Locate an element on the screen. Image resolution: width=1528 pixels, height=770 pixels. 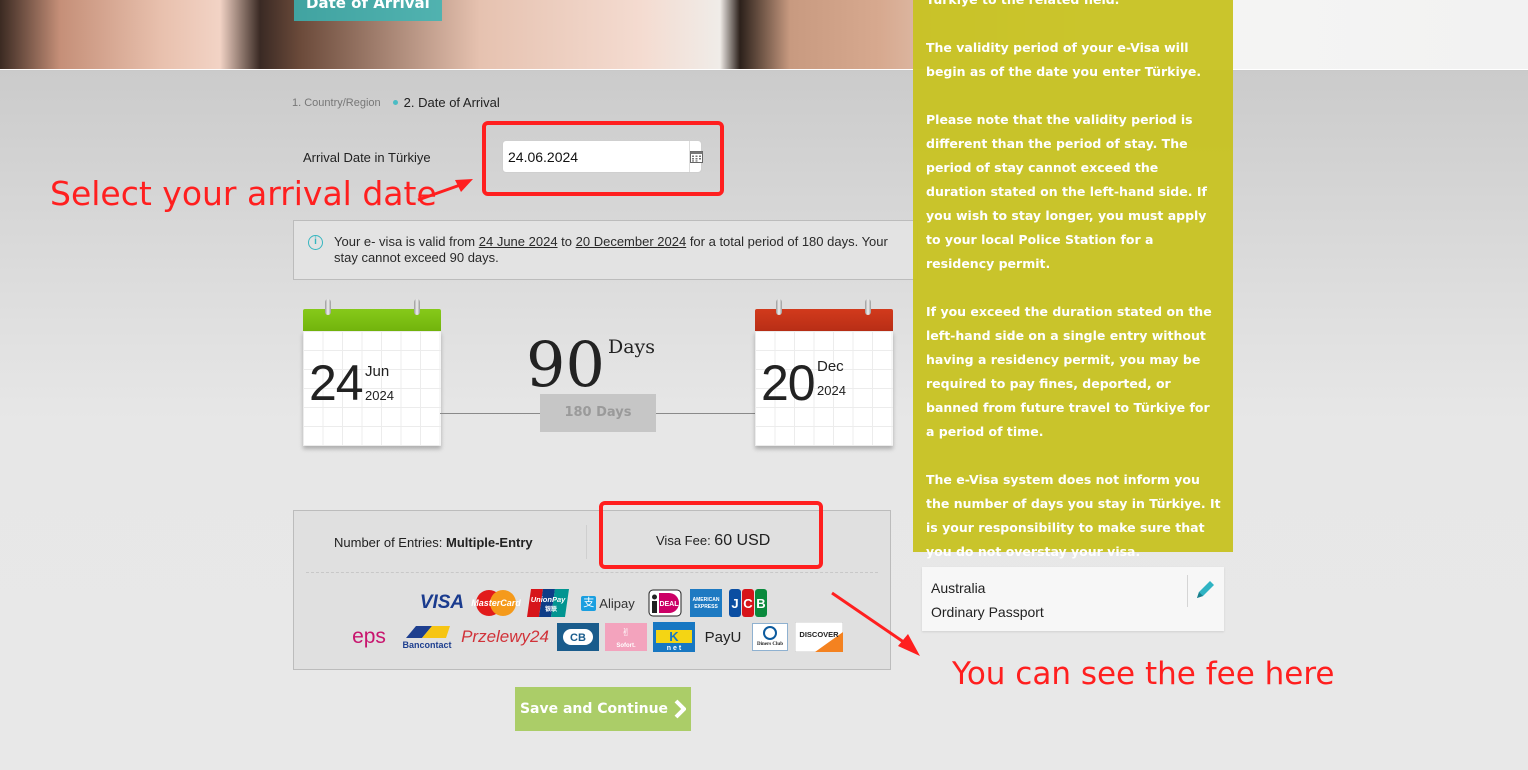
entries-value: Multiple-Entry is located at coordinates (489, 542).